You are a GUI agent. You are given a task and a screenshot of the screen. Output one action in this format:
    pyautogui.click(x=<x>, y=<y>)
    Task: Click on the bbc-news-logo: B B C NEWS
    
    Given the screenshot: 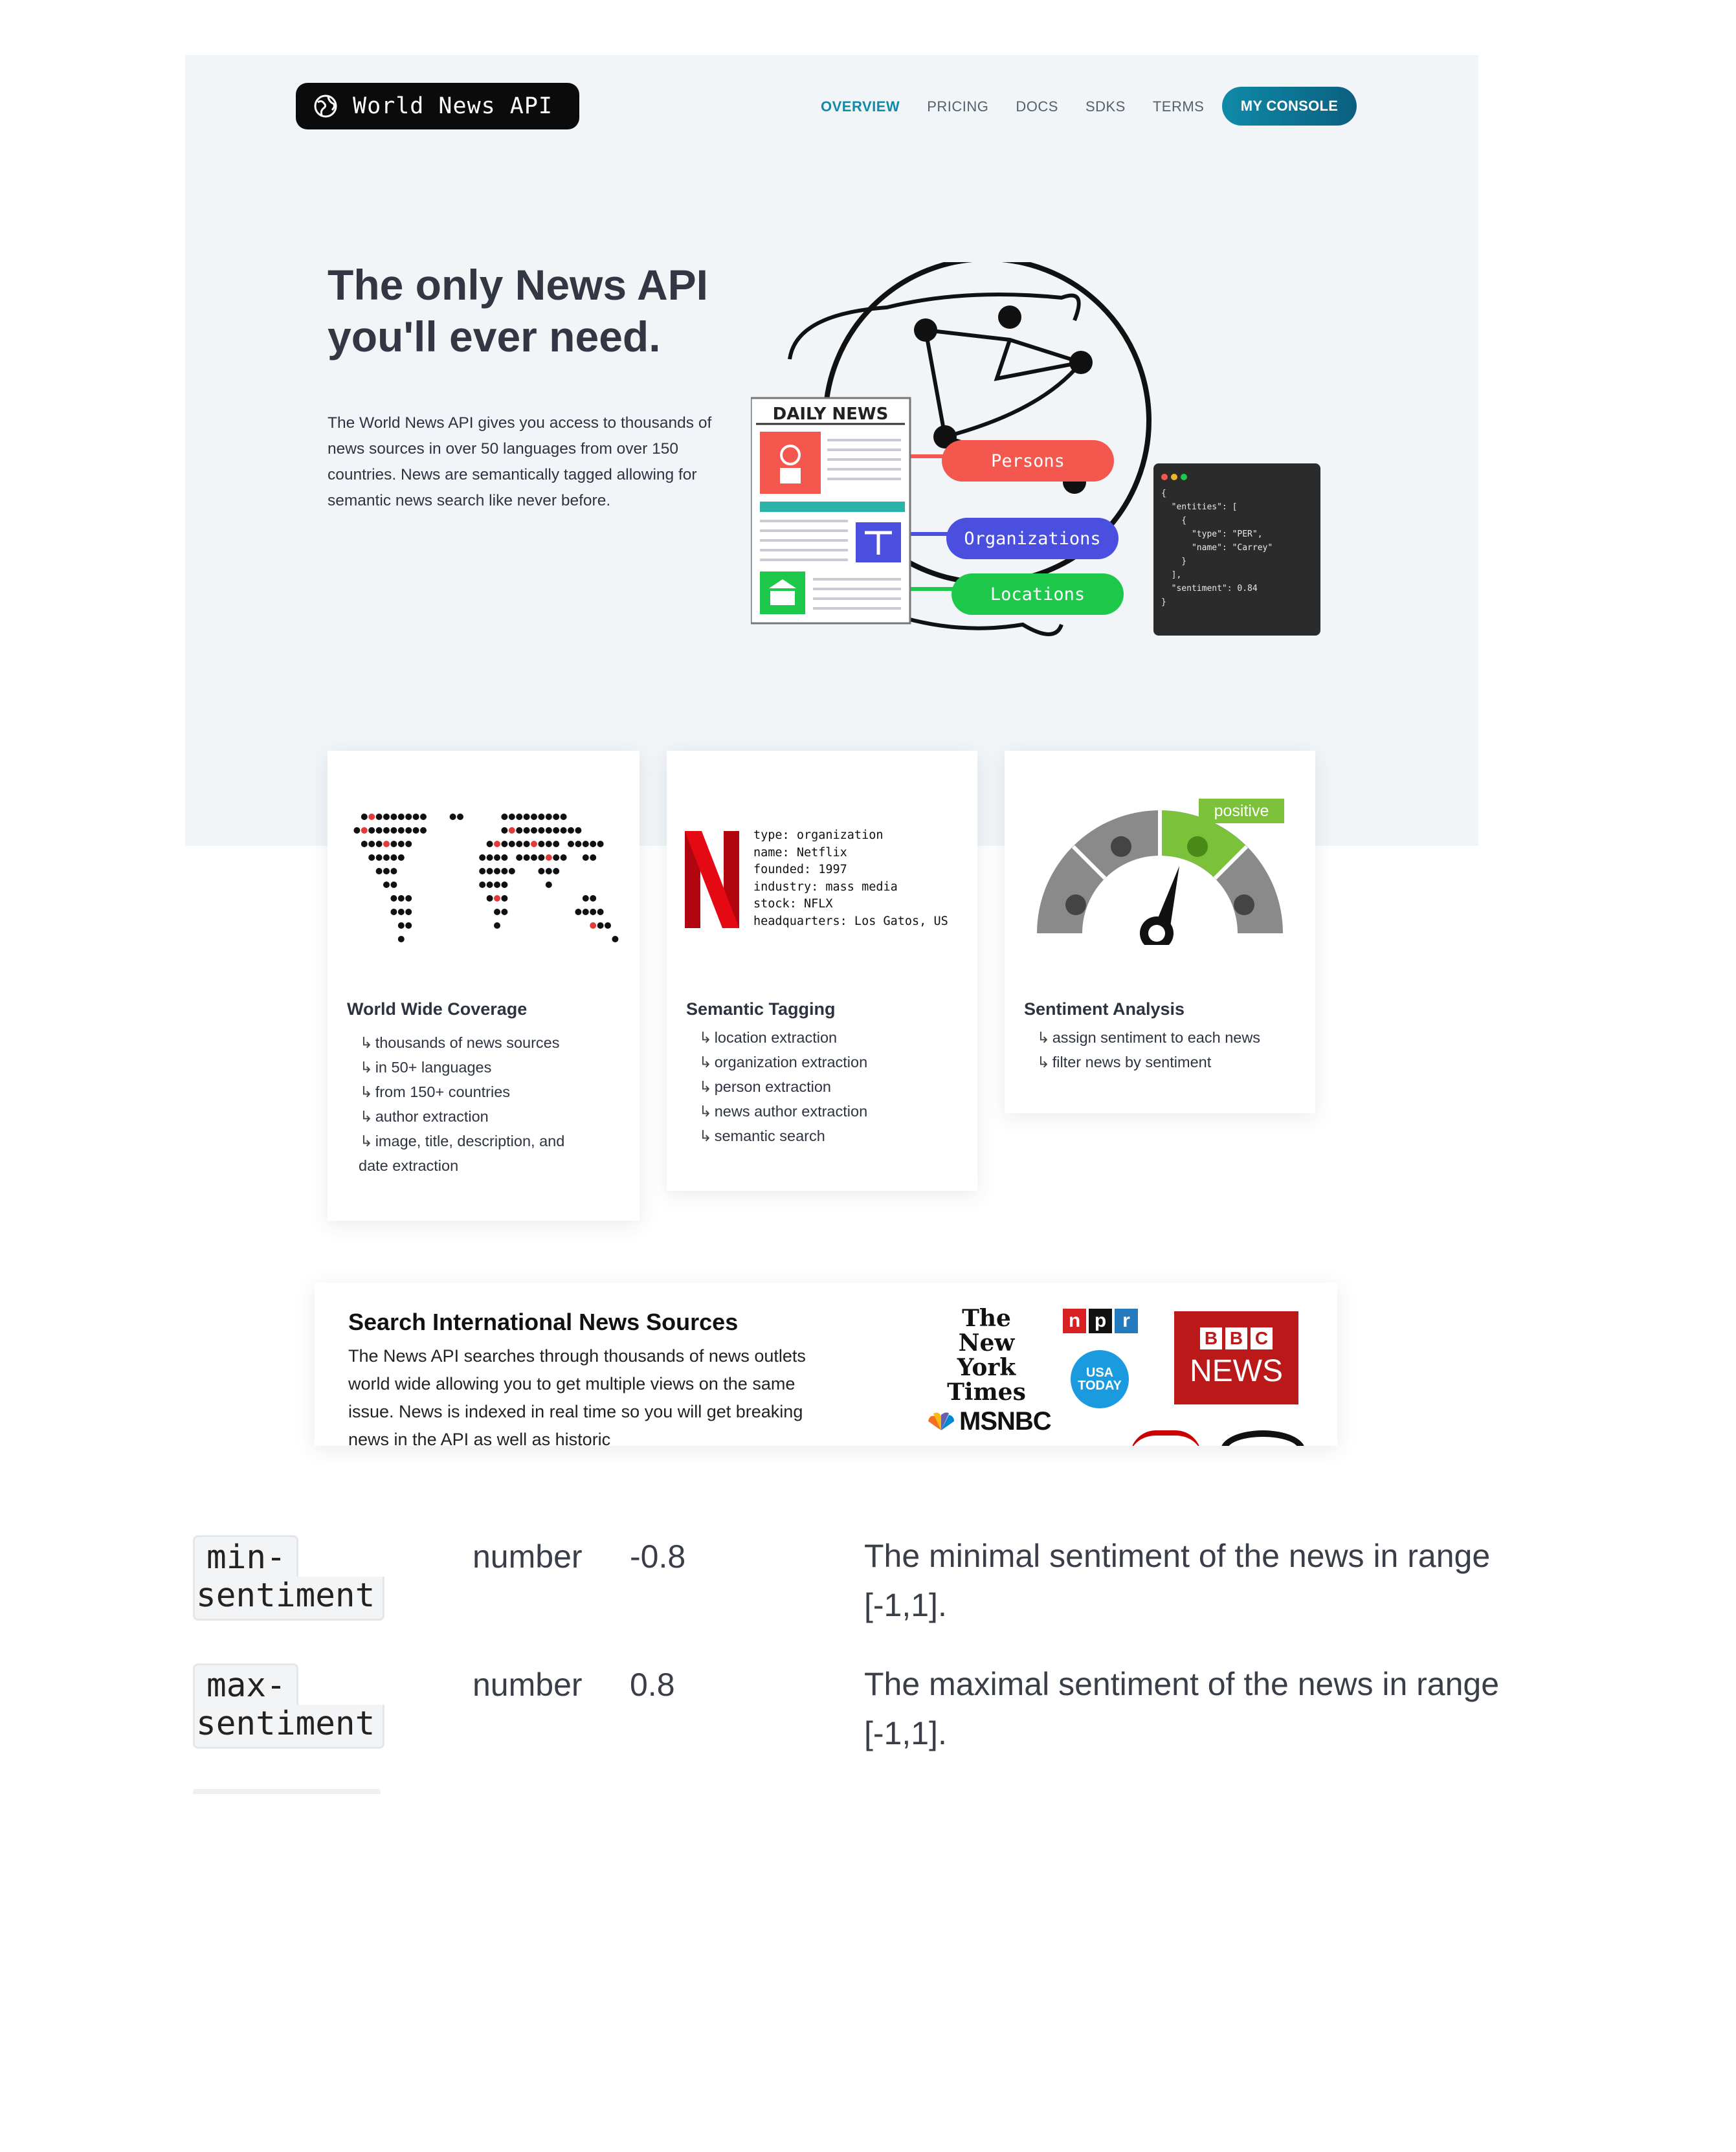 What is the action you would take?
    pyautogui.click(x=1236, y=1357)
    